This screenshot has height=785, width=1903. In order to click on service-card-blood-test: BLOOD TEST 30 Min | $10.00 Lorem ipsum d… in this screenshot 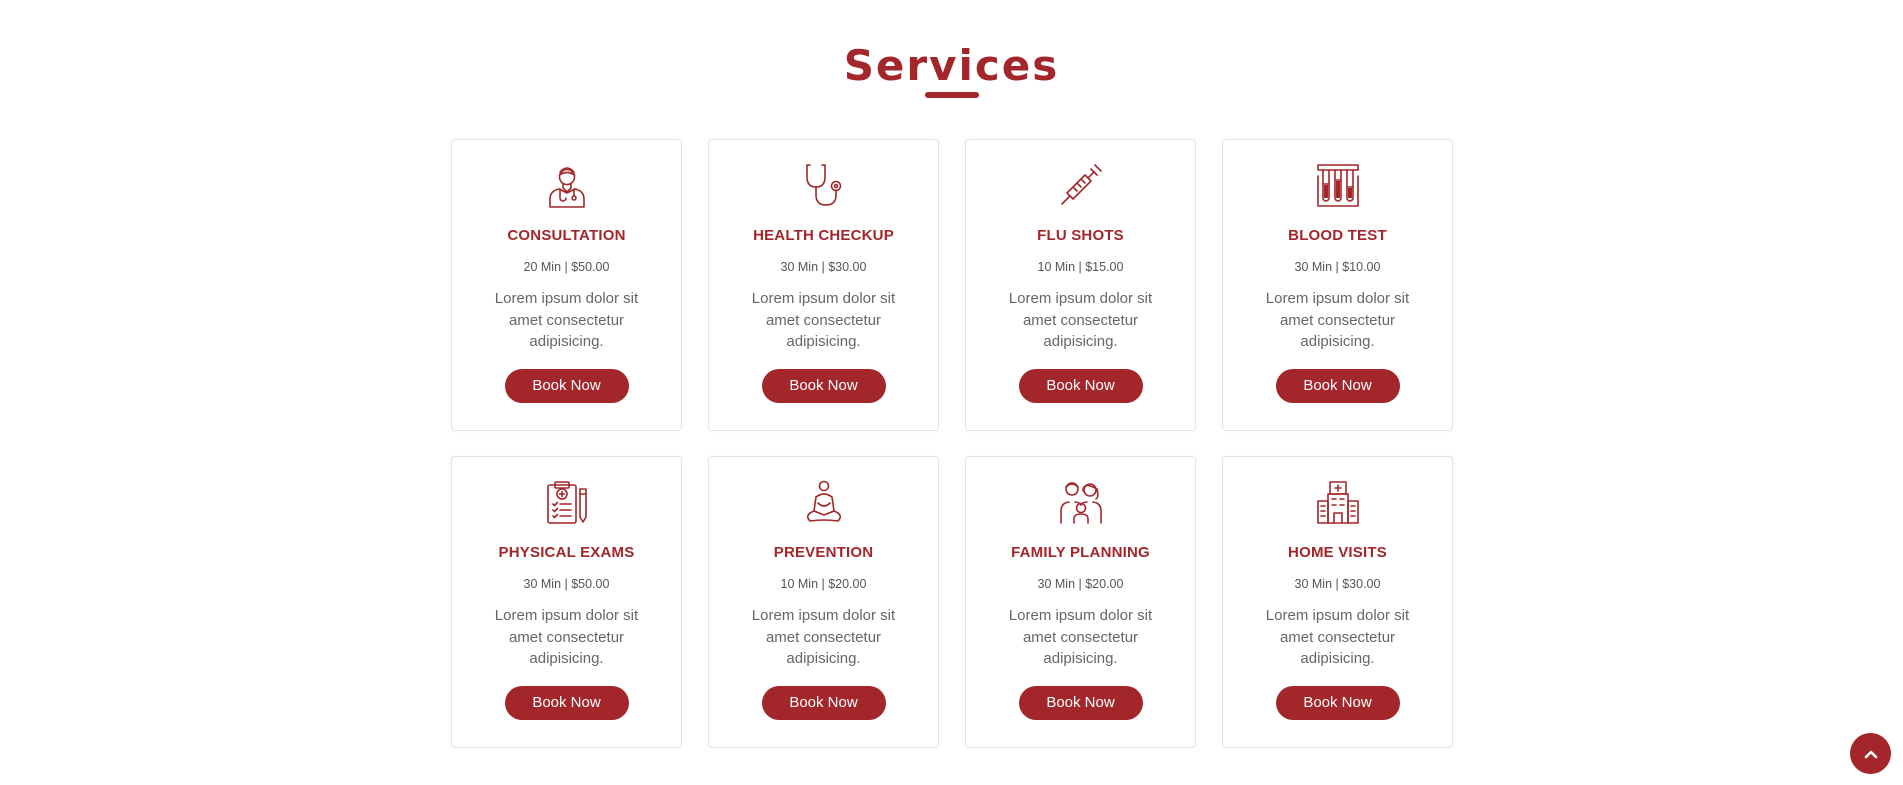, I will do `click(1337, 285)`.